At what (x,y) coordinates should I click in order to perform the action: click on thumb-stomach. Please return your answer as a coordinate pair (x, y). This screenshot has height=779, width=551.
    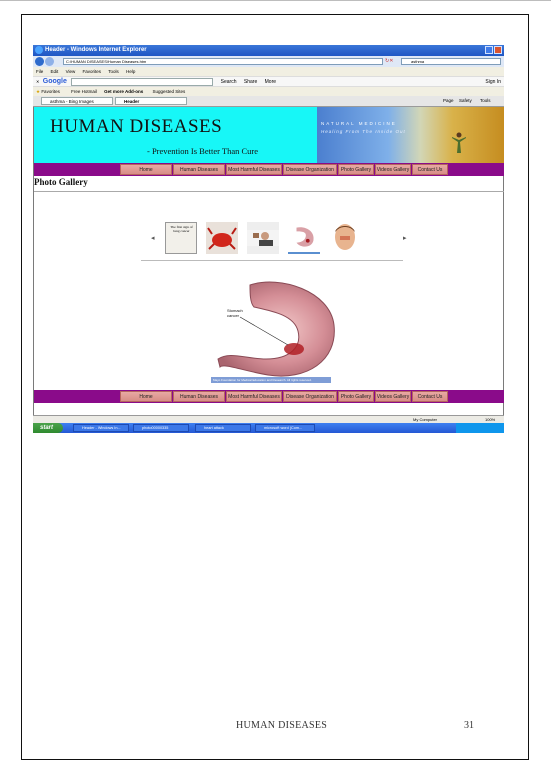
    Looking at the image, I should click on (304, 238).